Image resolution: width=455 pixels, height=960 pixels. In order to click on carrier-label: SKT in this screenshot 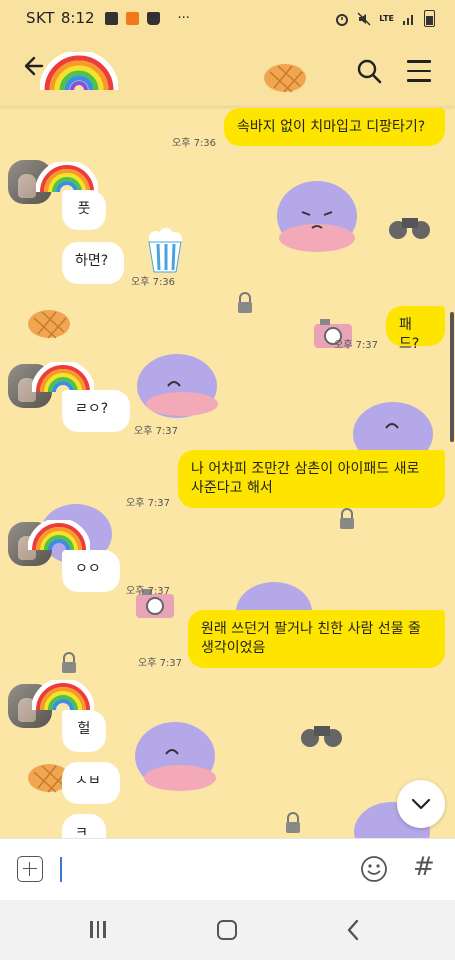, I will do `click(40, 18)`.